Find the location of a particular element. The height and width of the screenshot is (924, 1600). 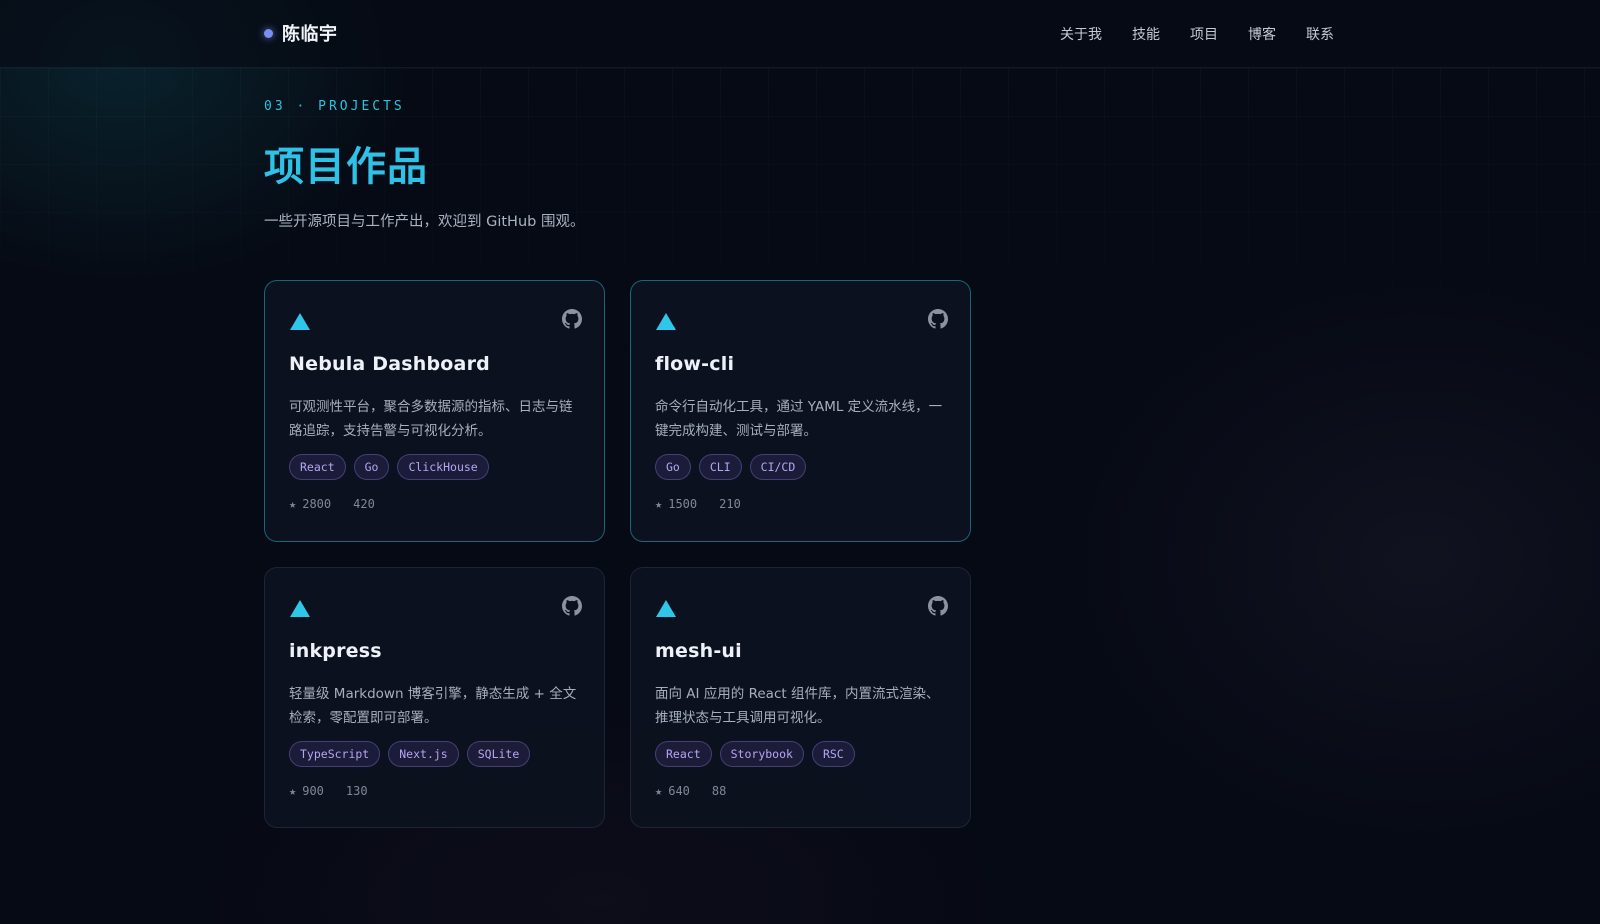

project-stats: ★ 1500 210 is located at coordinates (698, 504).